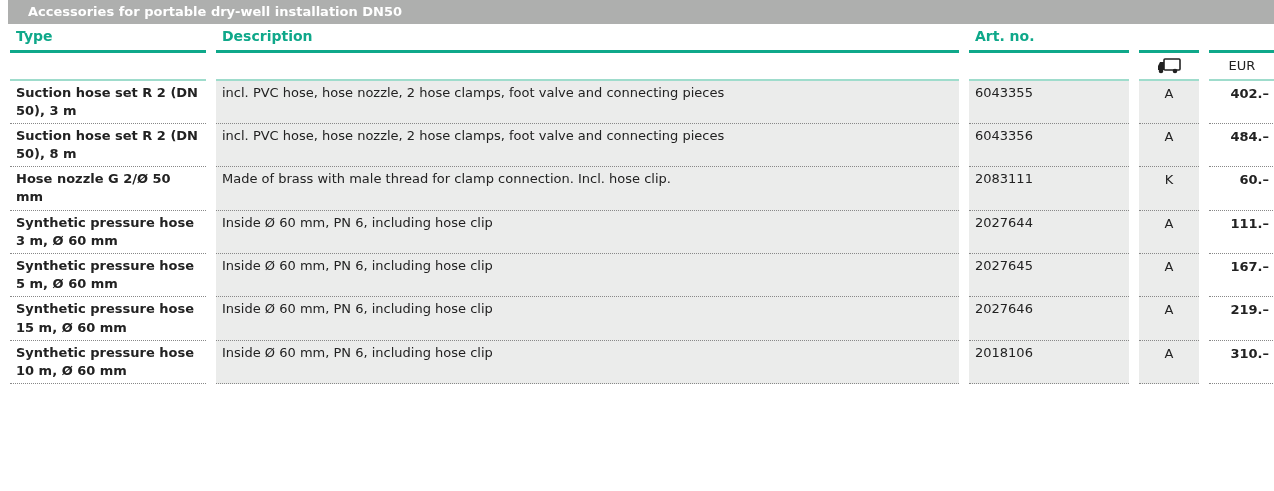 The width and height of the screenshot is (1274, 491). I want to click on product-type: Synthetic pressure hose 3 m, Ø 60 mm, so click(105, 231).